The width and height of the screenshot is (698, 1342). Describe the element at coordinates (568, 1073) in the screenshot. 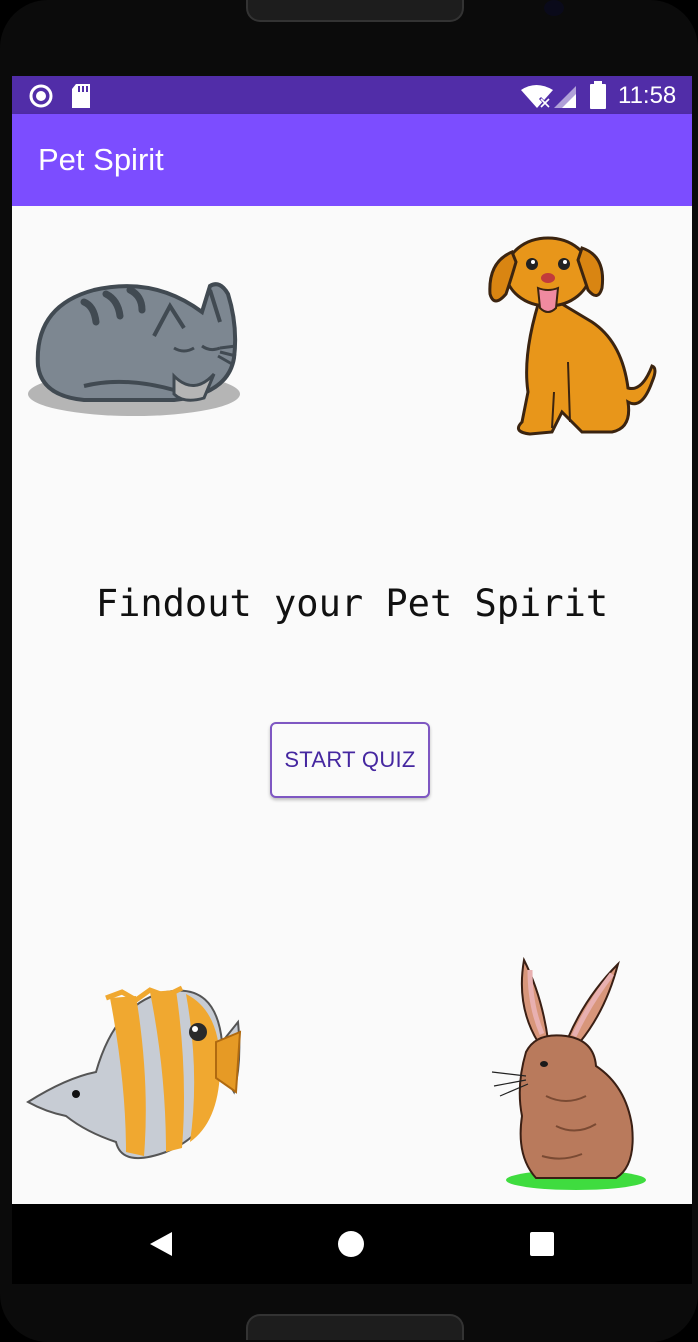

I see `rabbit-image` at that location.